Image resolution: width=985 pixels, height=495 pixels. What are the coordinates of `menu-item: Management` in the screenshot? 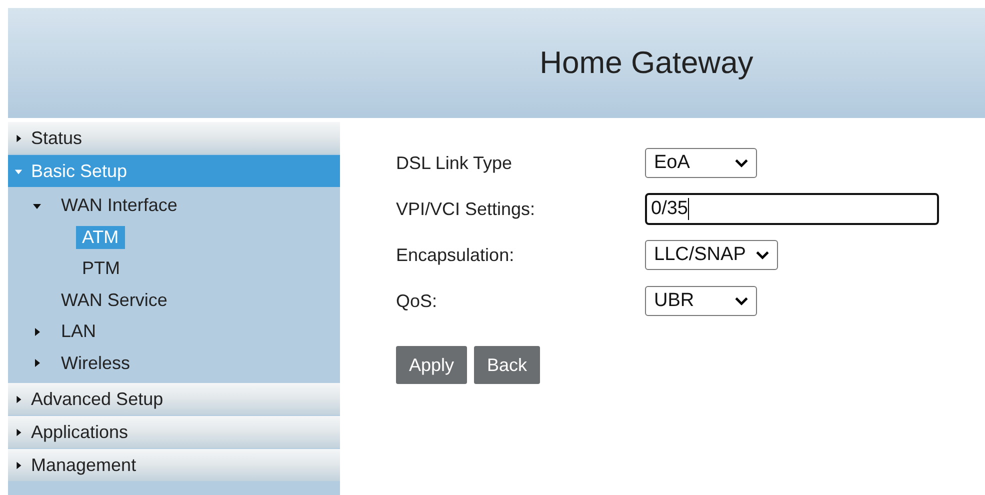 It's located at (174, 465).